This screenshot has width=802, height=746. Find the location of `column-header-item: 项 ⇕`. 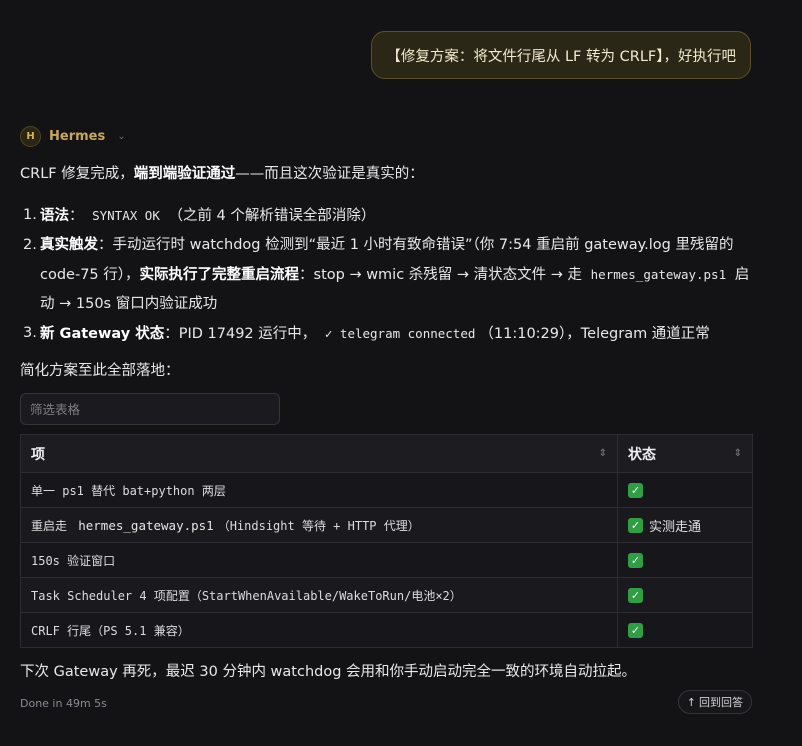

column-header-item: 项 ⇕ is located at coordinates (319, 453).